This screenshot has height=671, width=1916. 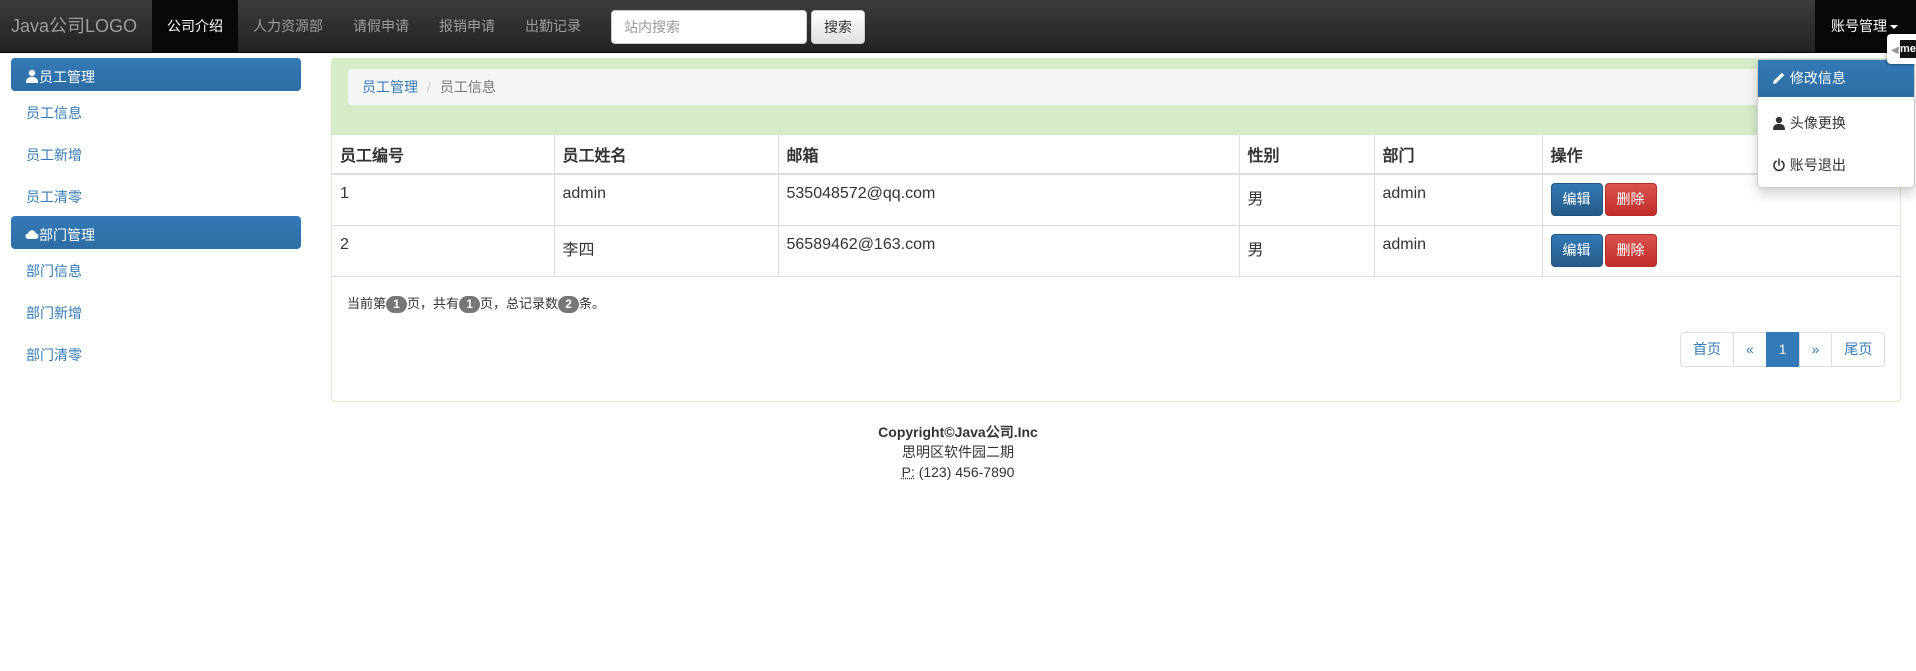 I want to click on cloud-icon, so click(x=32, y=234).